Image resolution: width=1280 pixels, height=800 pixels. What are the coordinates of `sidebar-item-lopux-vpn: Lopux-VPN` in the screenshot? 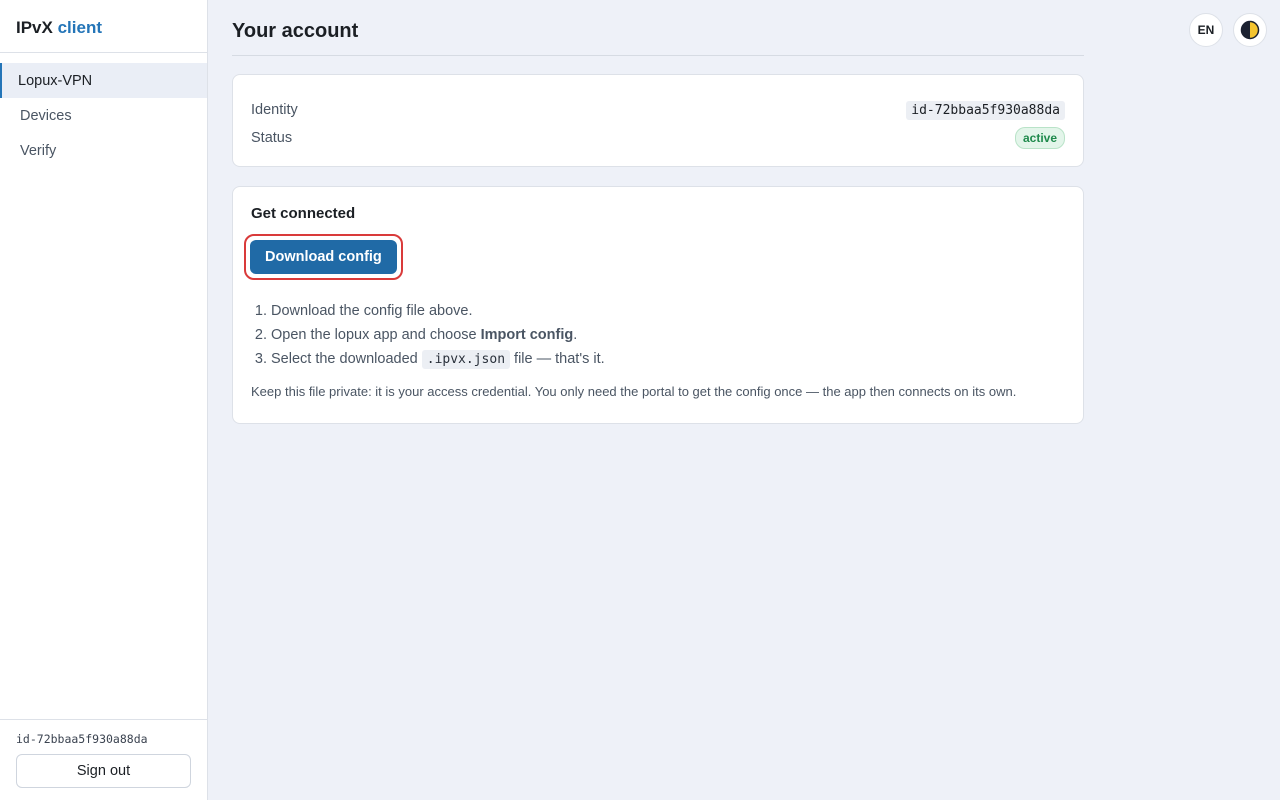 It's located at (103, 80).